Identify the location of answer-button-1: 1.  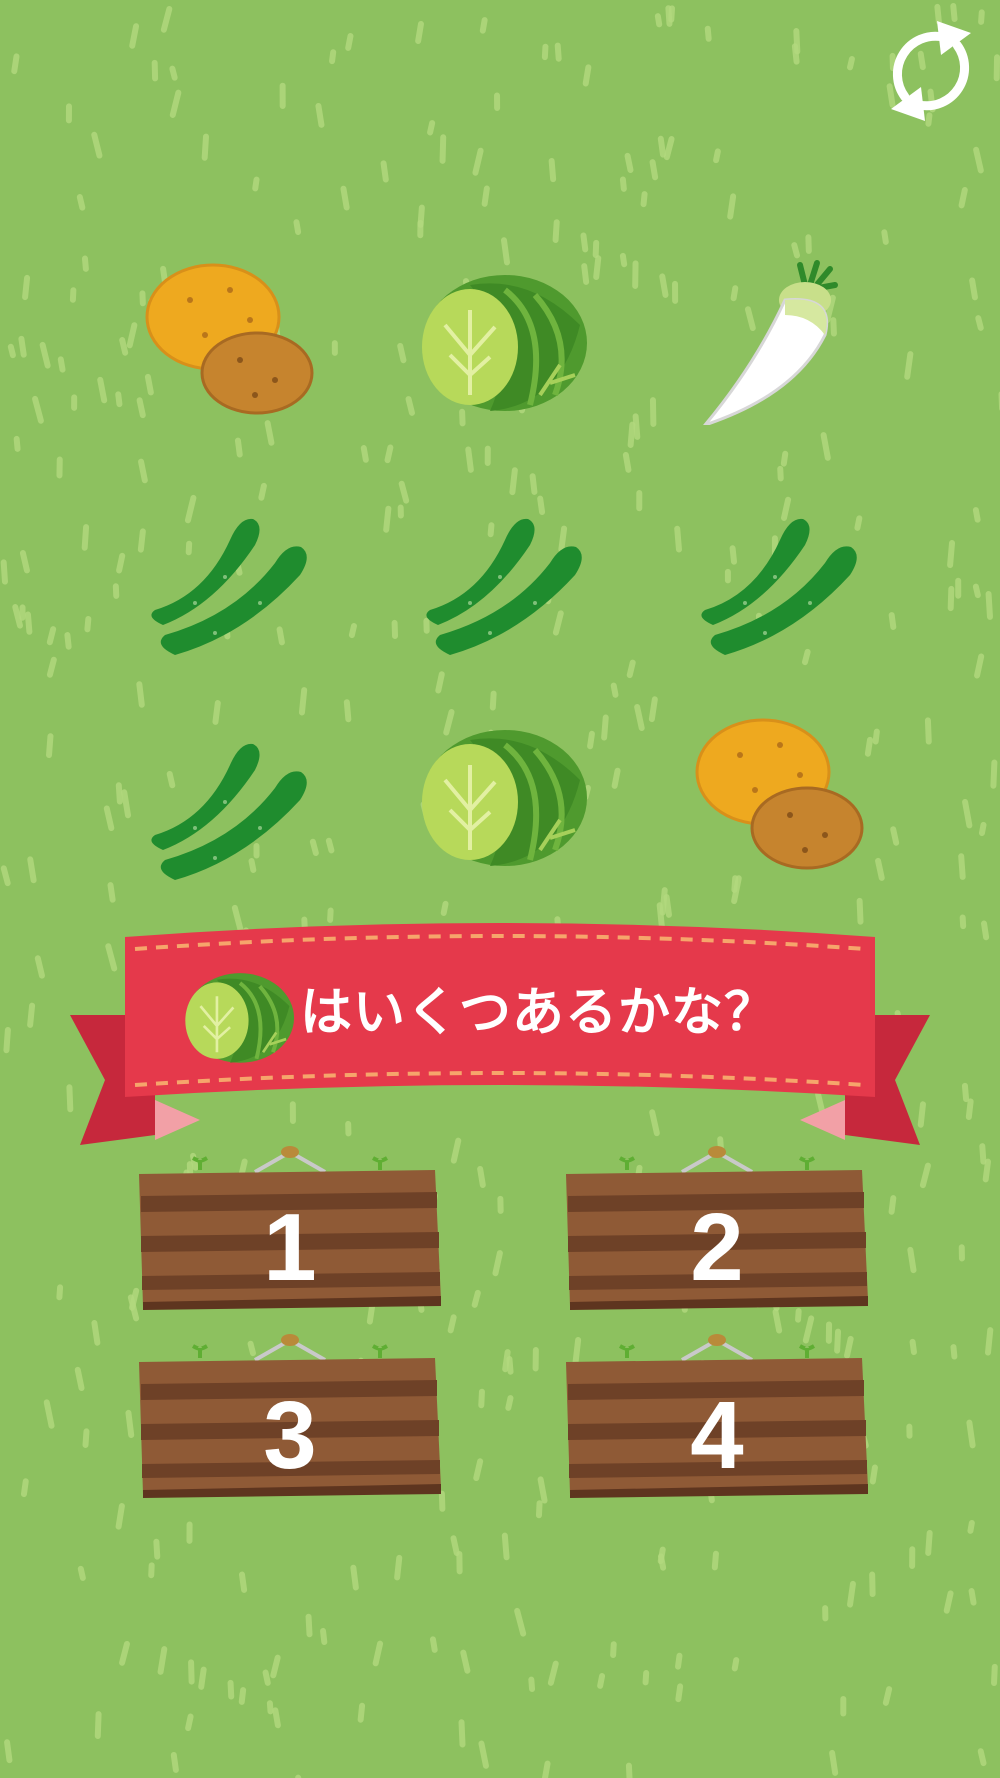
(290, 1230).